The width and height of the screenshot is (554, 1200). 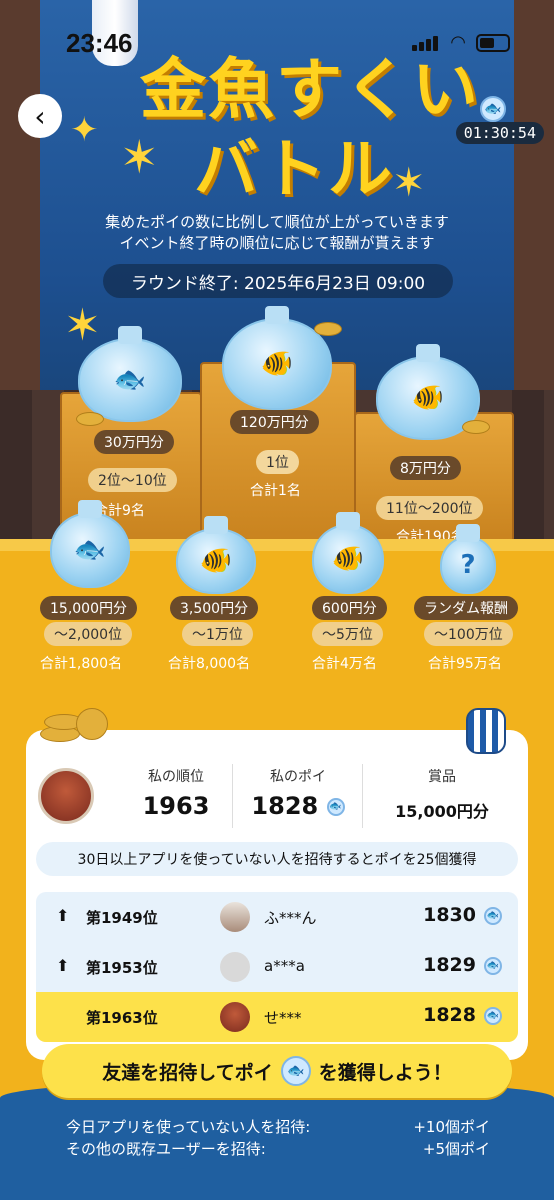 What do you see at coordinates (277, 462) in the screenshot?
I see `rank-first: 1位` at bounding box center [277, 462].